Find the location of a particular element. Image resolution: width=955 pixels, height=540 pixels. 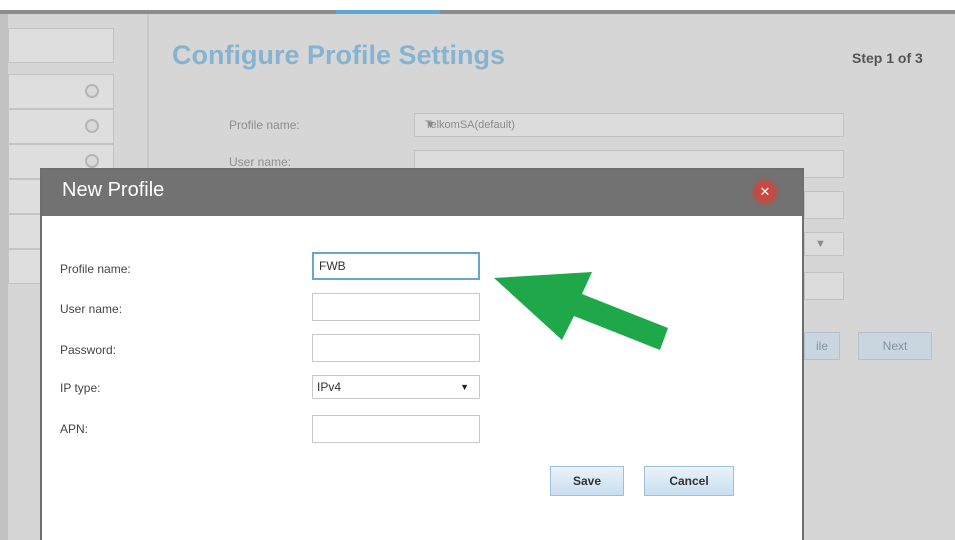

user-name-label: User name: is located at coordinates (91, 309).